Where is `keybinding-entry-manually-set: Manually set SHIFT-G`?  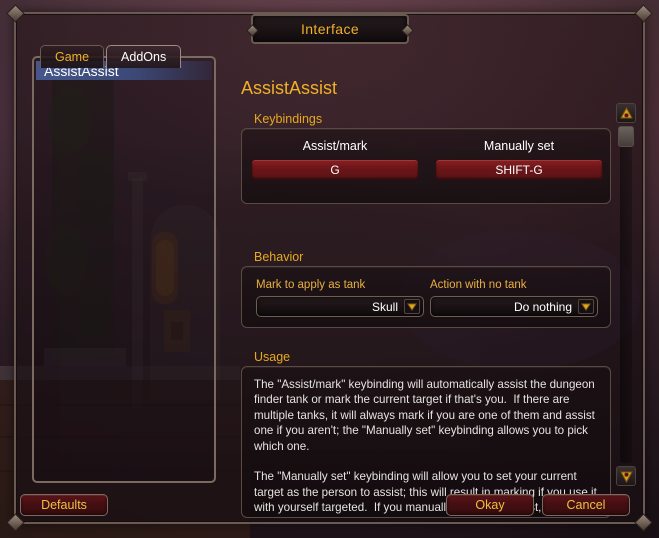 keybinding-entry-manually-set: Manually set SHIFT-G is located at coordinates (519, 159).